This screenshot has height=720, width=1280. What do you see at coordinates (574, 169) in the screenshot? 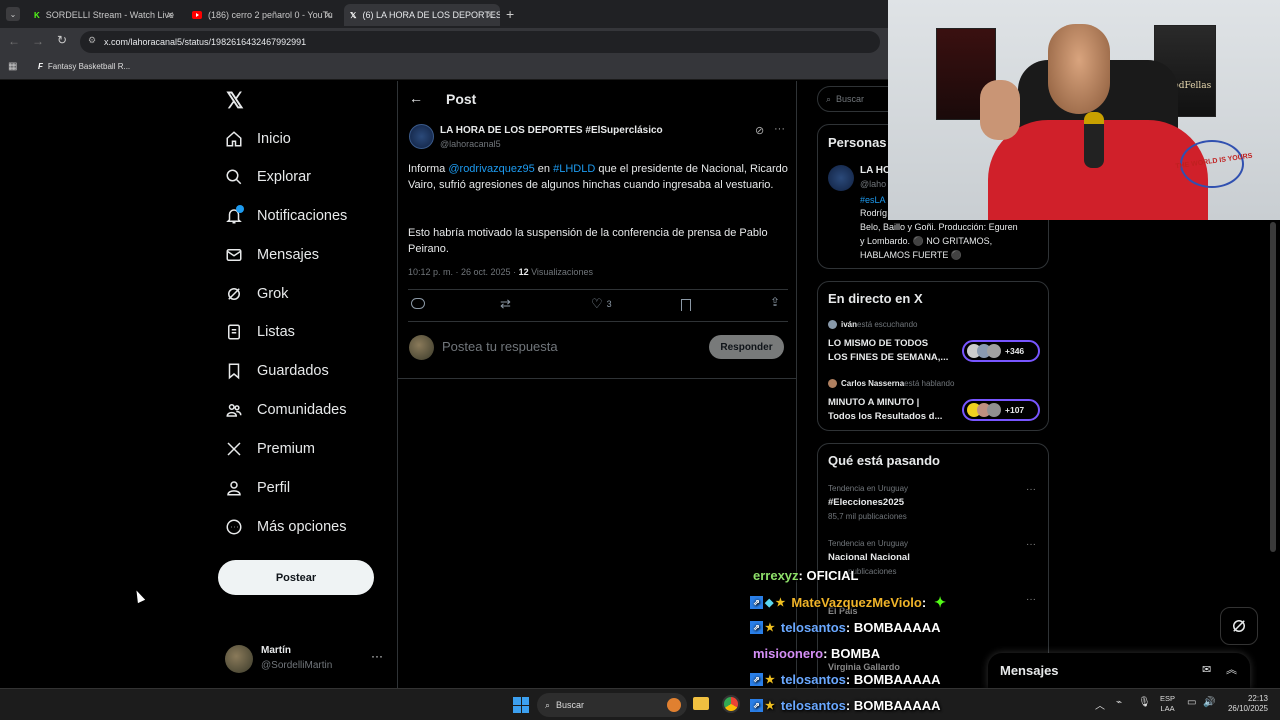
I see `hashtag-link: #LHDLD` at bounding box center [574, 169].